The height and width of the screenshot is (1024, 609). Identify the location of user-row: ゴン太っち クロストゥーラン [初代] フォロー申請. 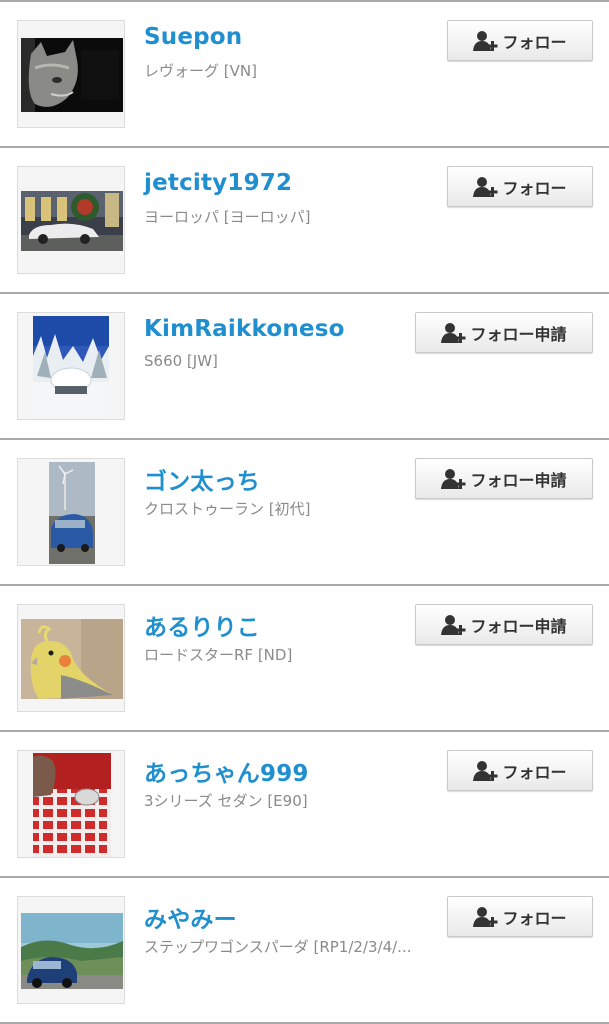
(304, 513).